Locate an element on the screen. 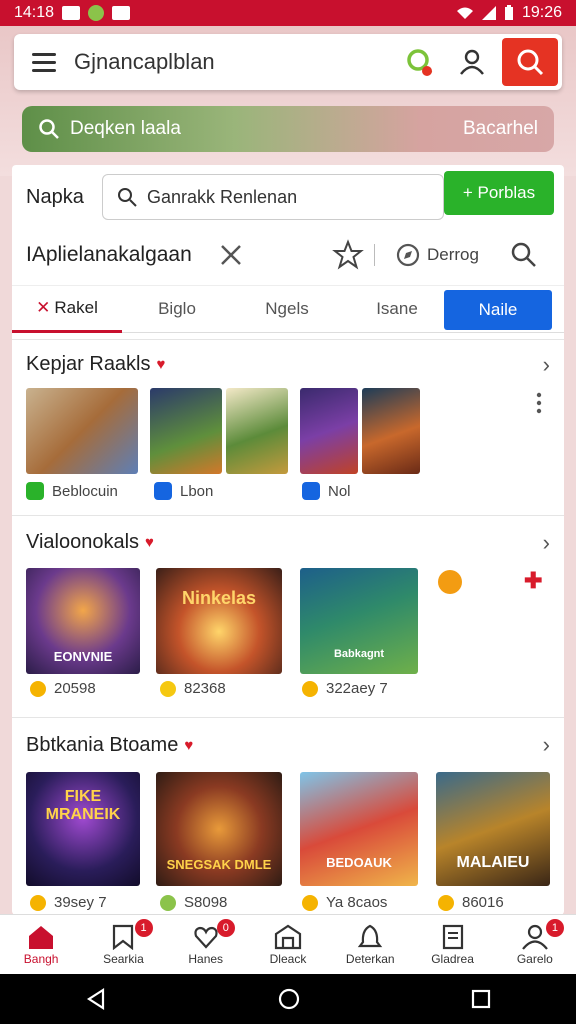 This screenshot has width=576, height=1024. status-bar: 14:18 19:26 is located at coordinates (288, 13).